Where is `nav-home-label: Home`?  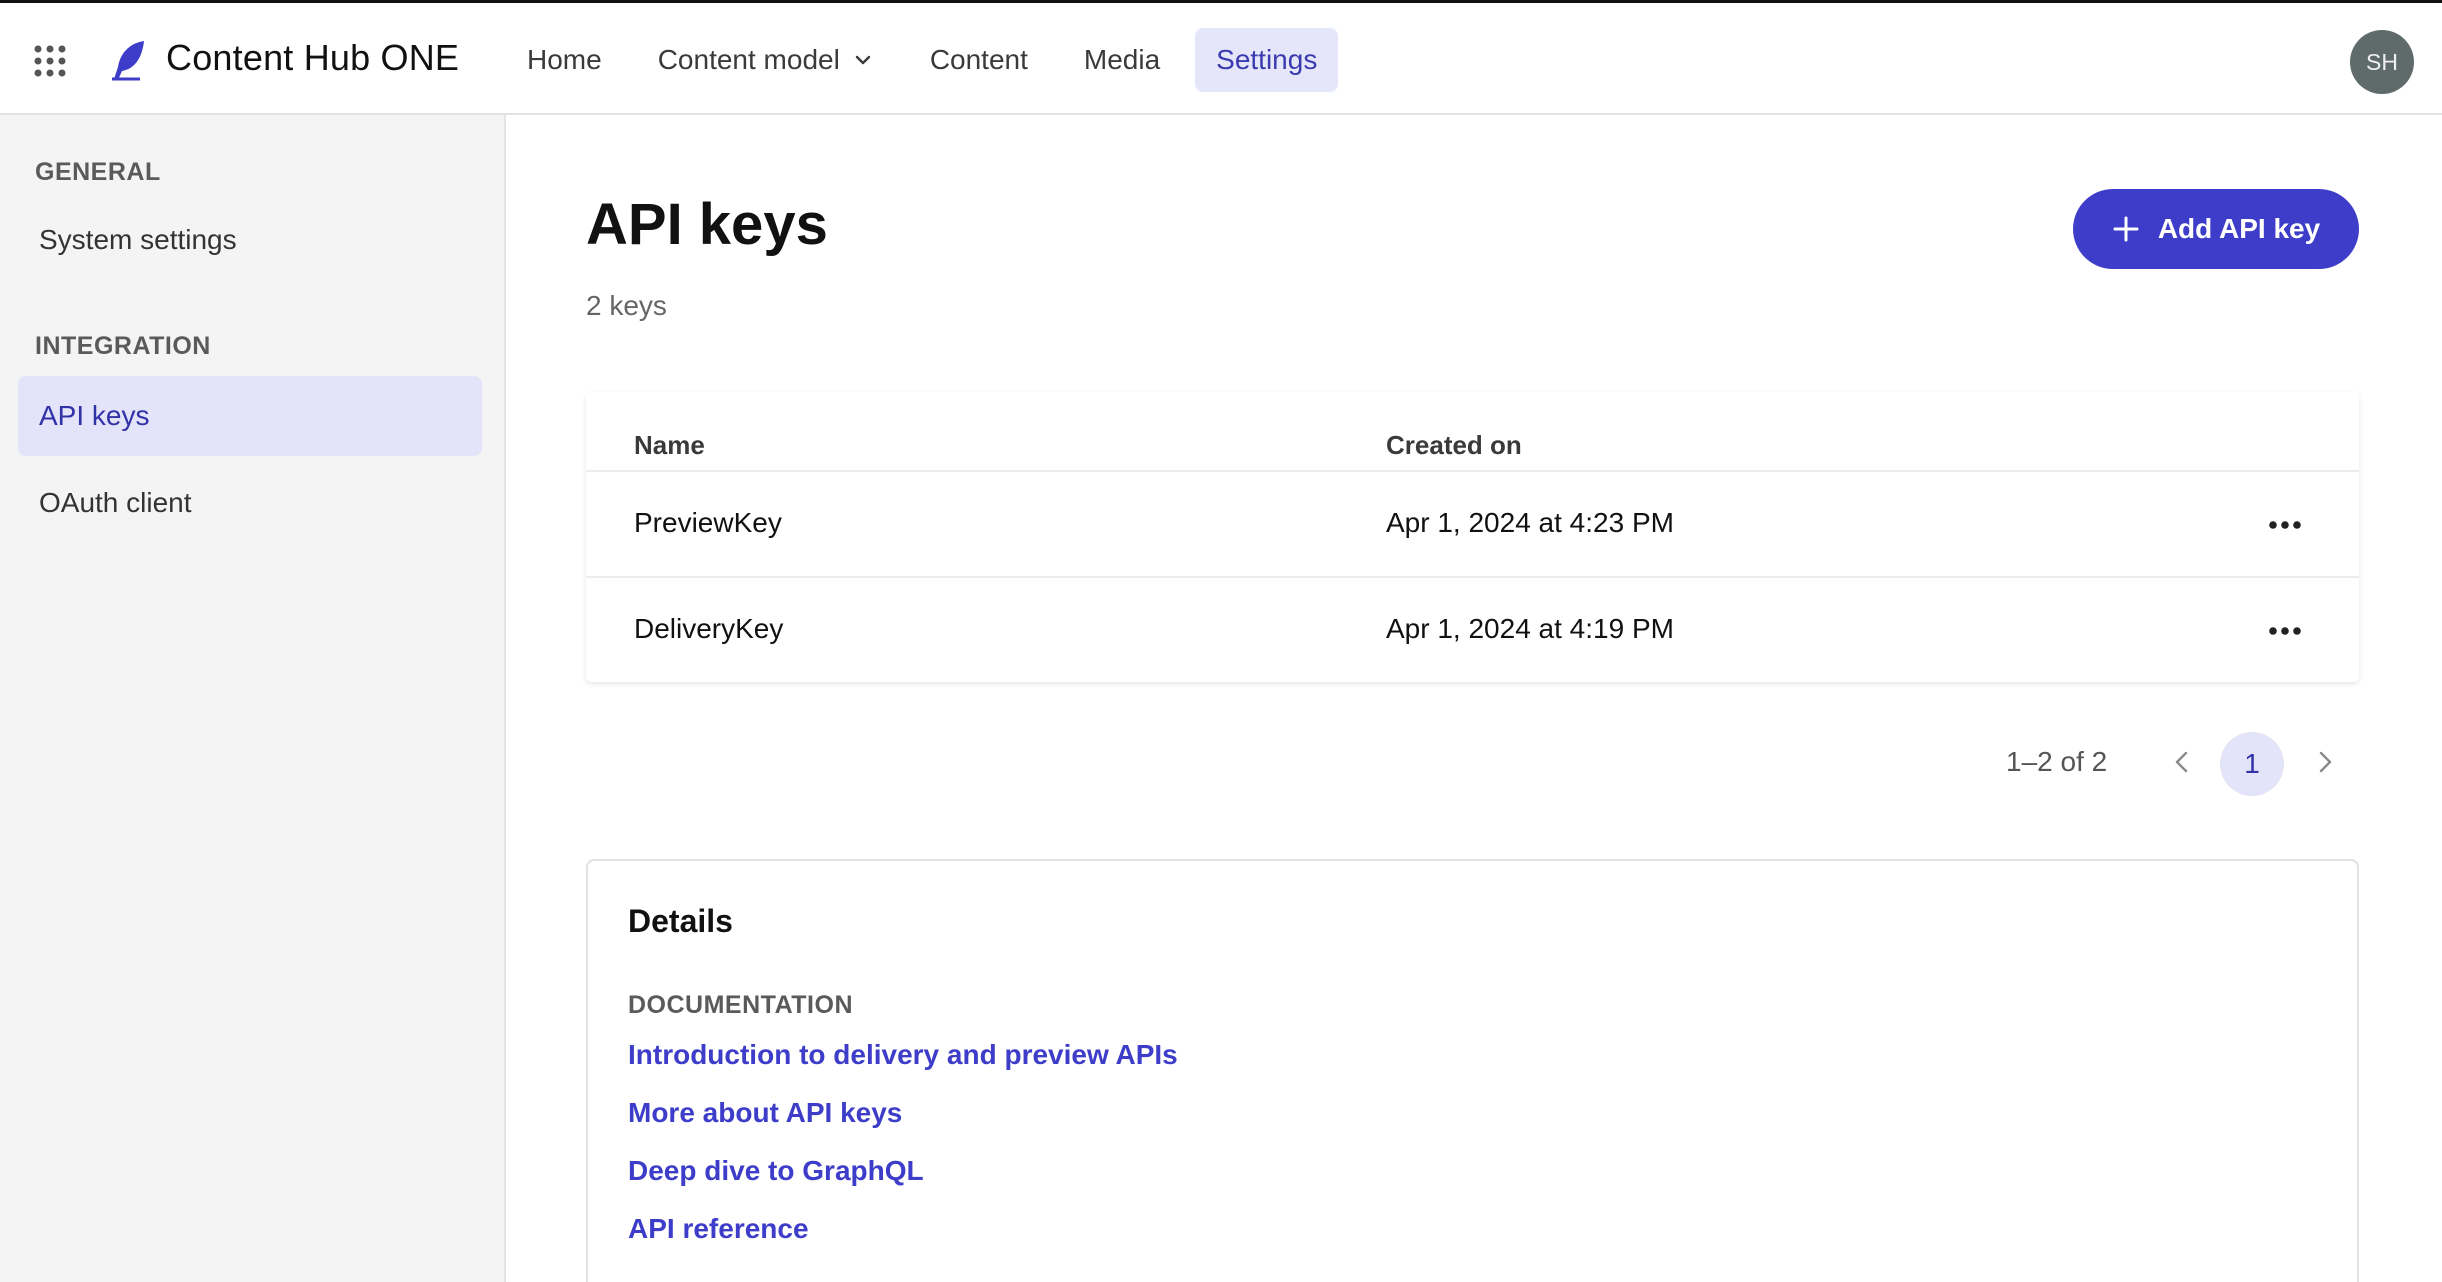
nav-home-label: Home is located at coordinates (564, 59).